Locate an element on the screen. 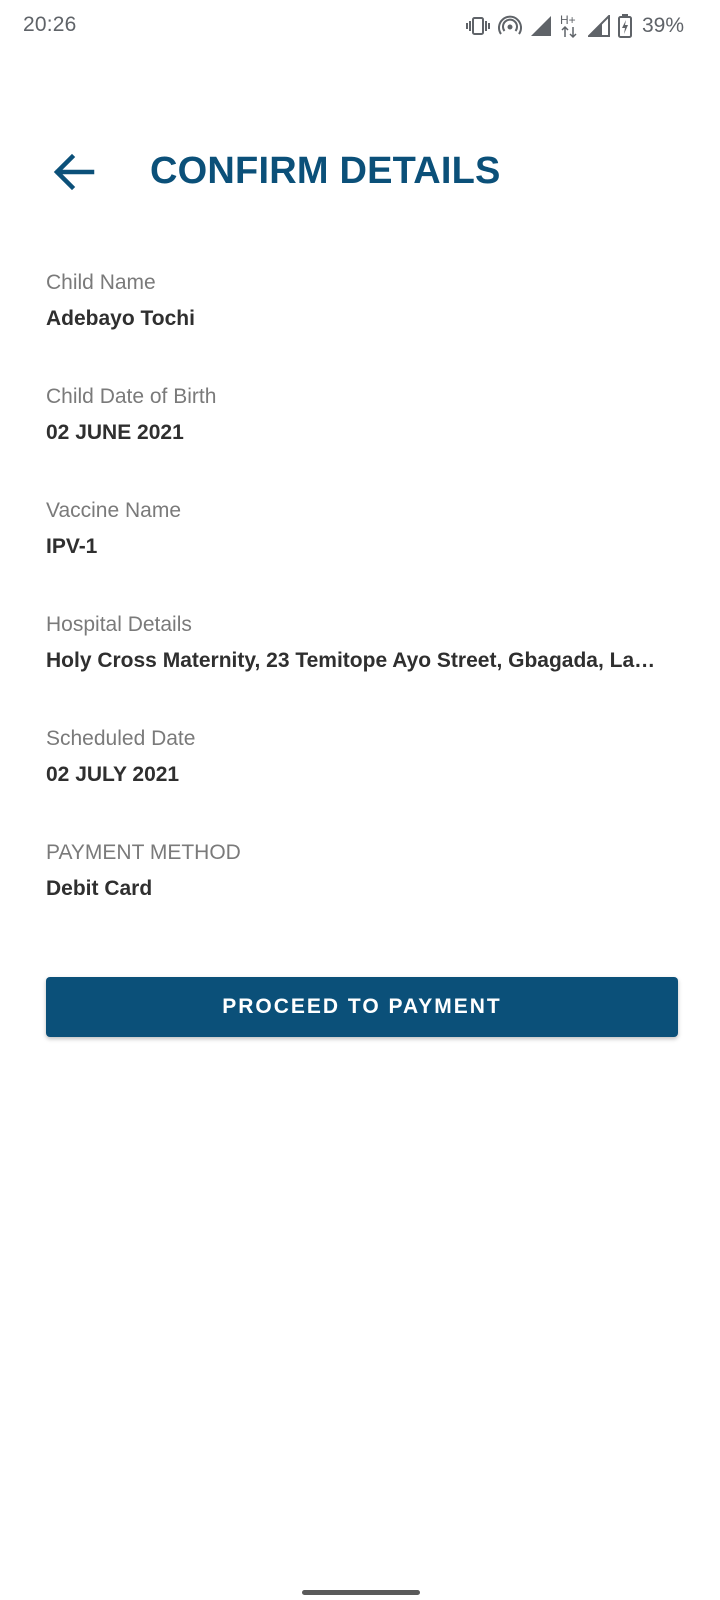 This screenshot has width=720, height=1600. status-icons: H+ 39% is located at coordinates (574, 26).